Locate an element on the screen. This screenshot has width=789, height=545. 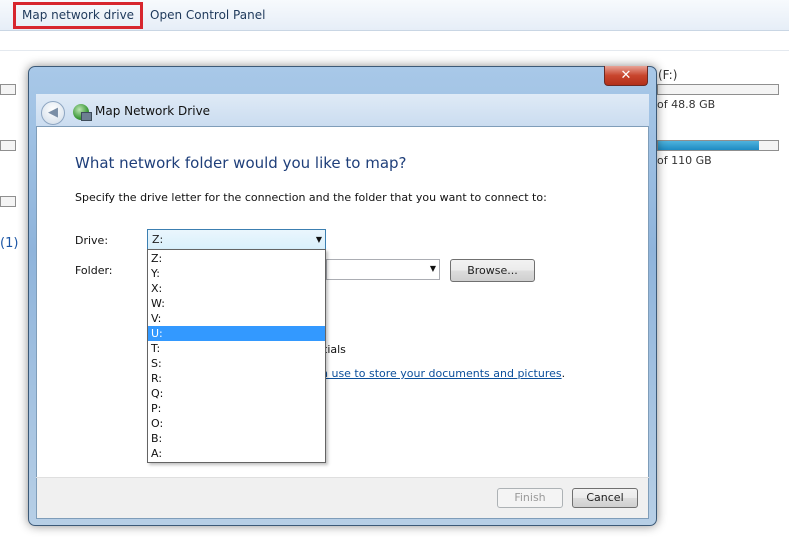
drive-select-value: Z: is located at coordinates (158, 239).